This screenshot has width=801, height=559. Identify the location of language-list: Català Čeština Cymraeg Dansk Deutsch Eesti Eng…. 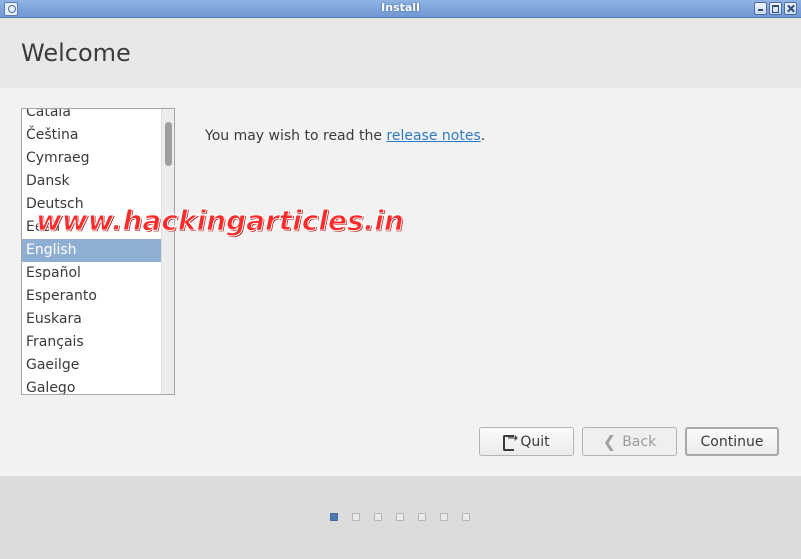
(98, 251).